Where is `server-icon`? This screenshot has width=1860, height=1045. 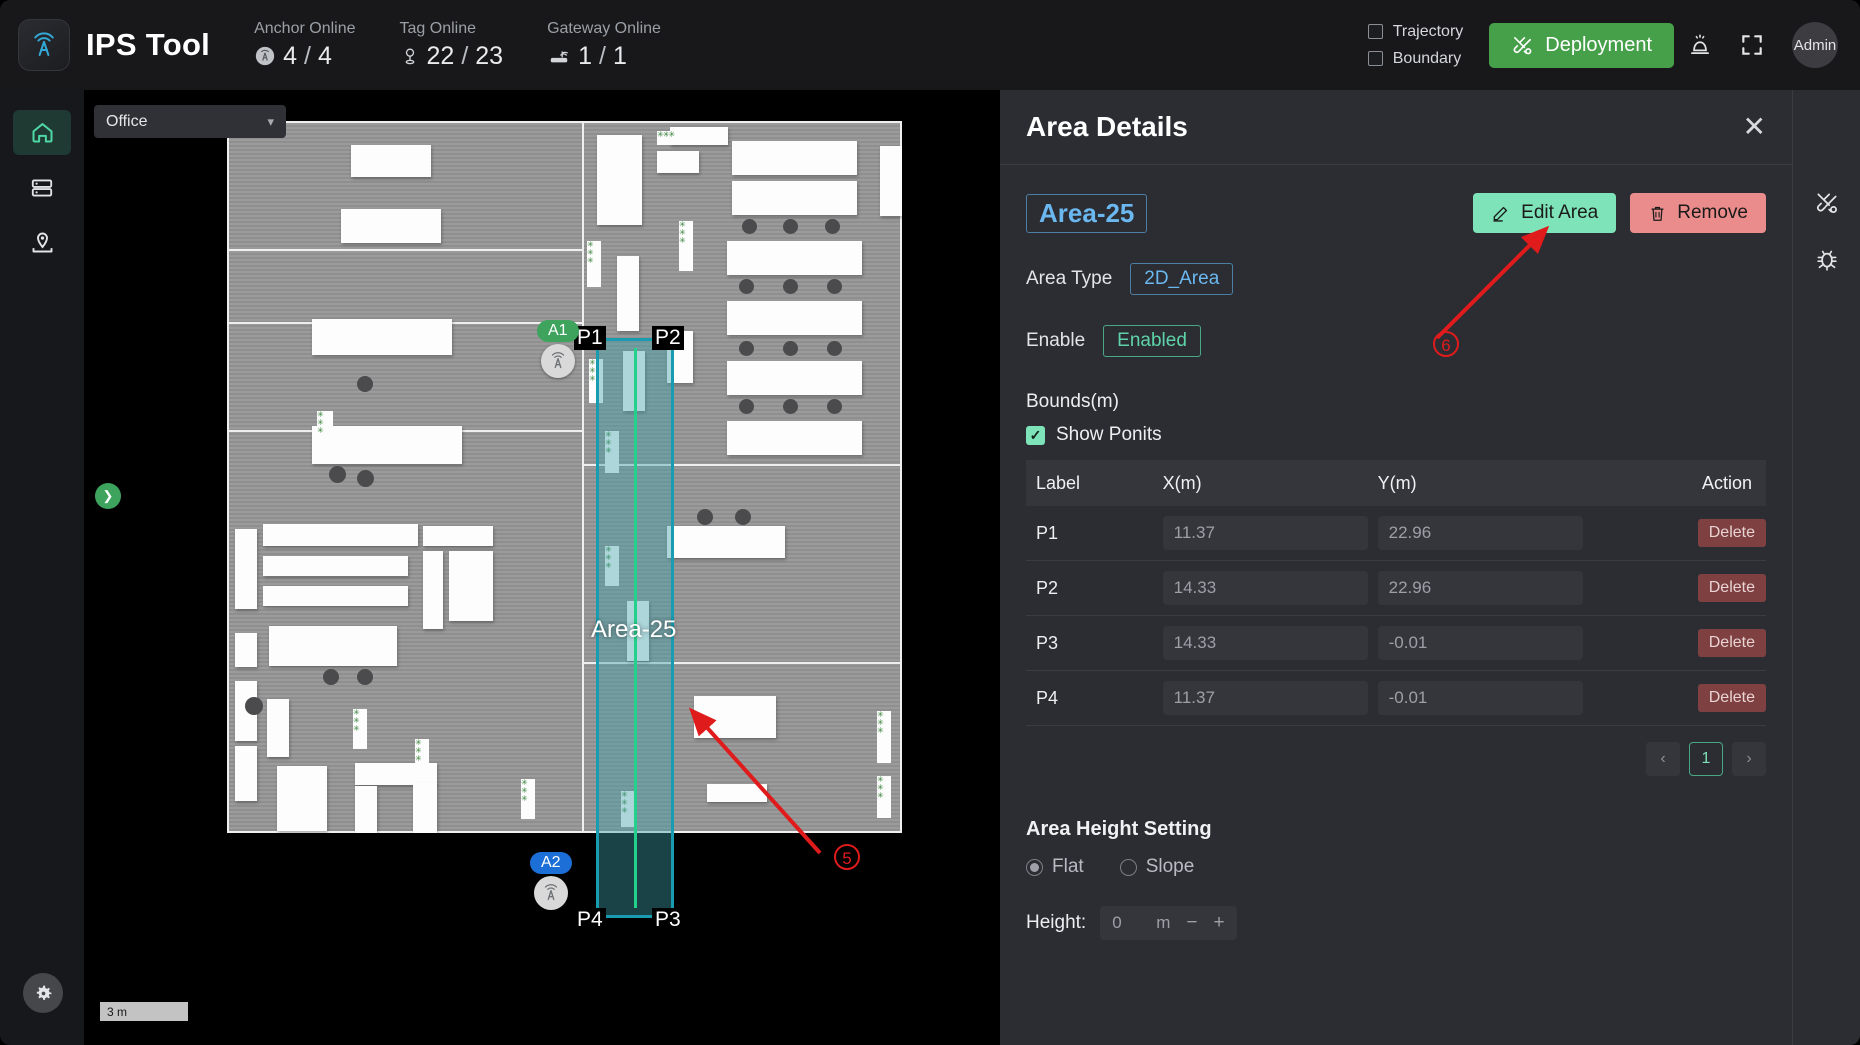 server-icon is located at coordinates (42, 187).